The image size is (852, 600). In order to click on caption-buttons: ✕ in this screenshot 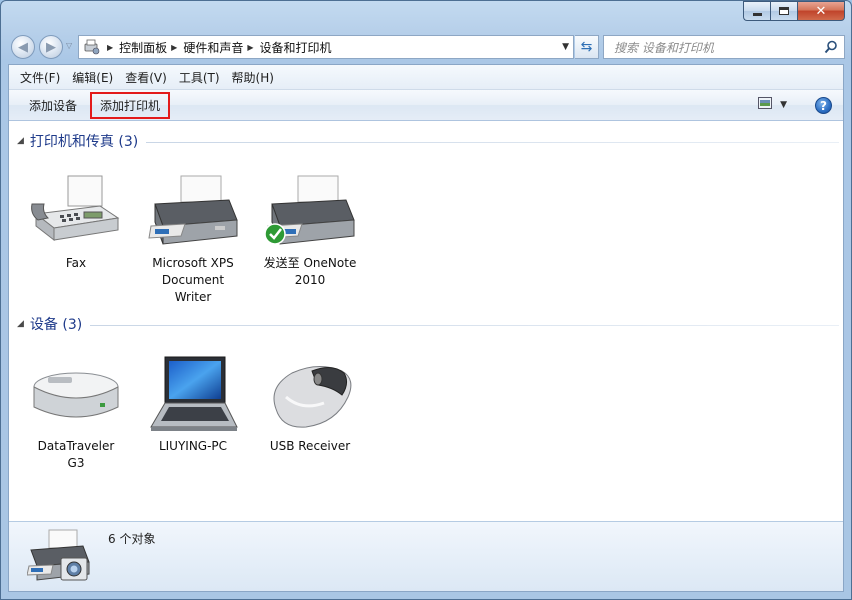, I will do `click(794, 11)`.